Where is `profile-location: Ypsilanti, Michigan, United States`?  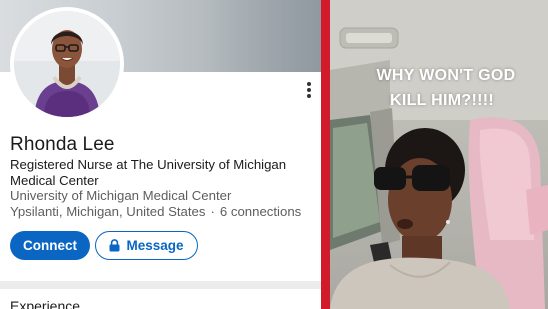
profile-location: Ypsilanti, Michigan, United States is located at coordinates (108, 211).